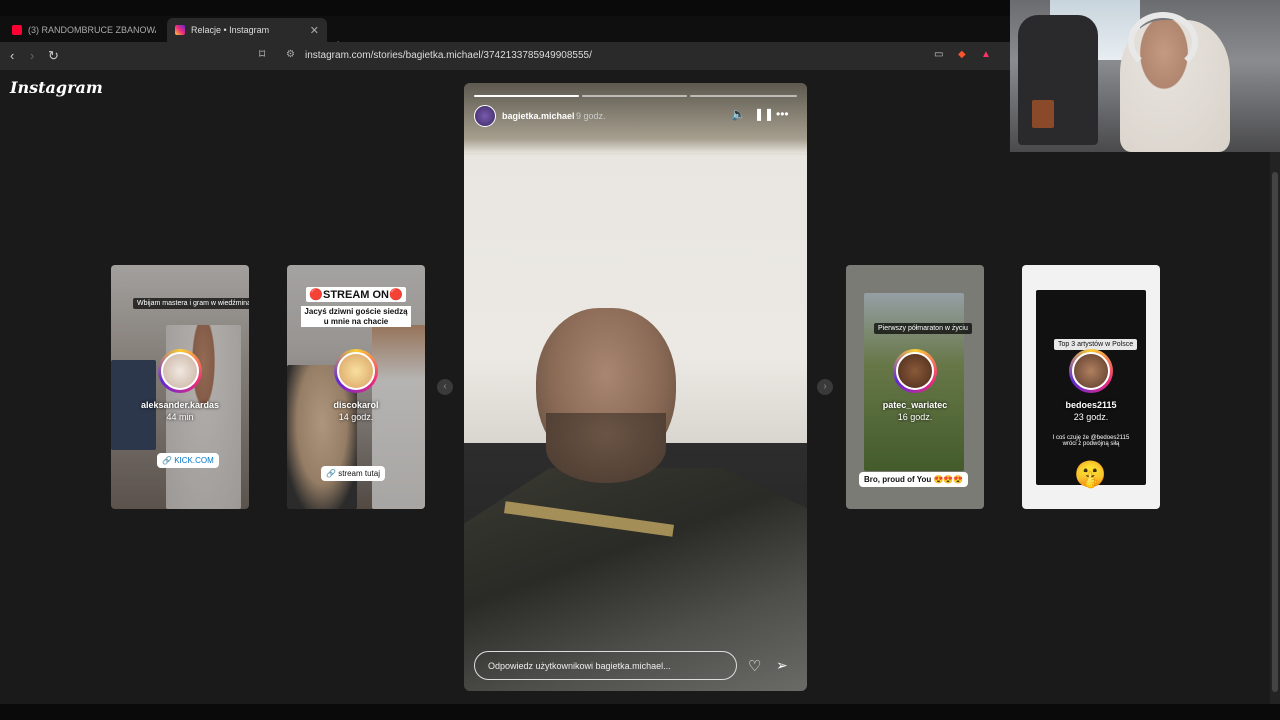 The width and height of the screenshot is (1280, 720). I want to click on site-settings-icon: ⚙, so click(290, 54).